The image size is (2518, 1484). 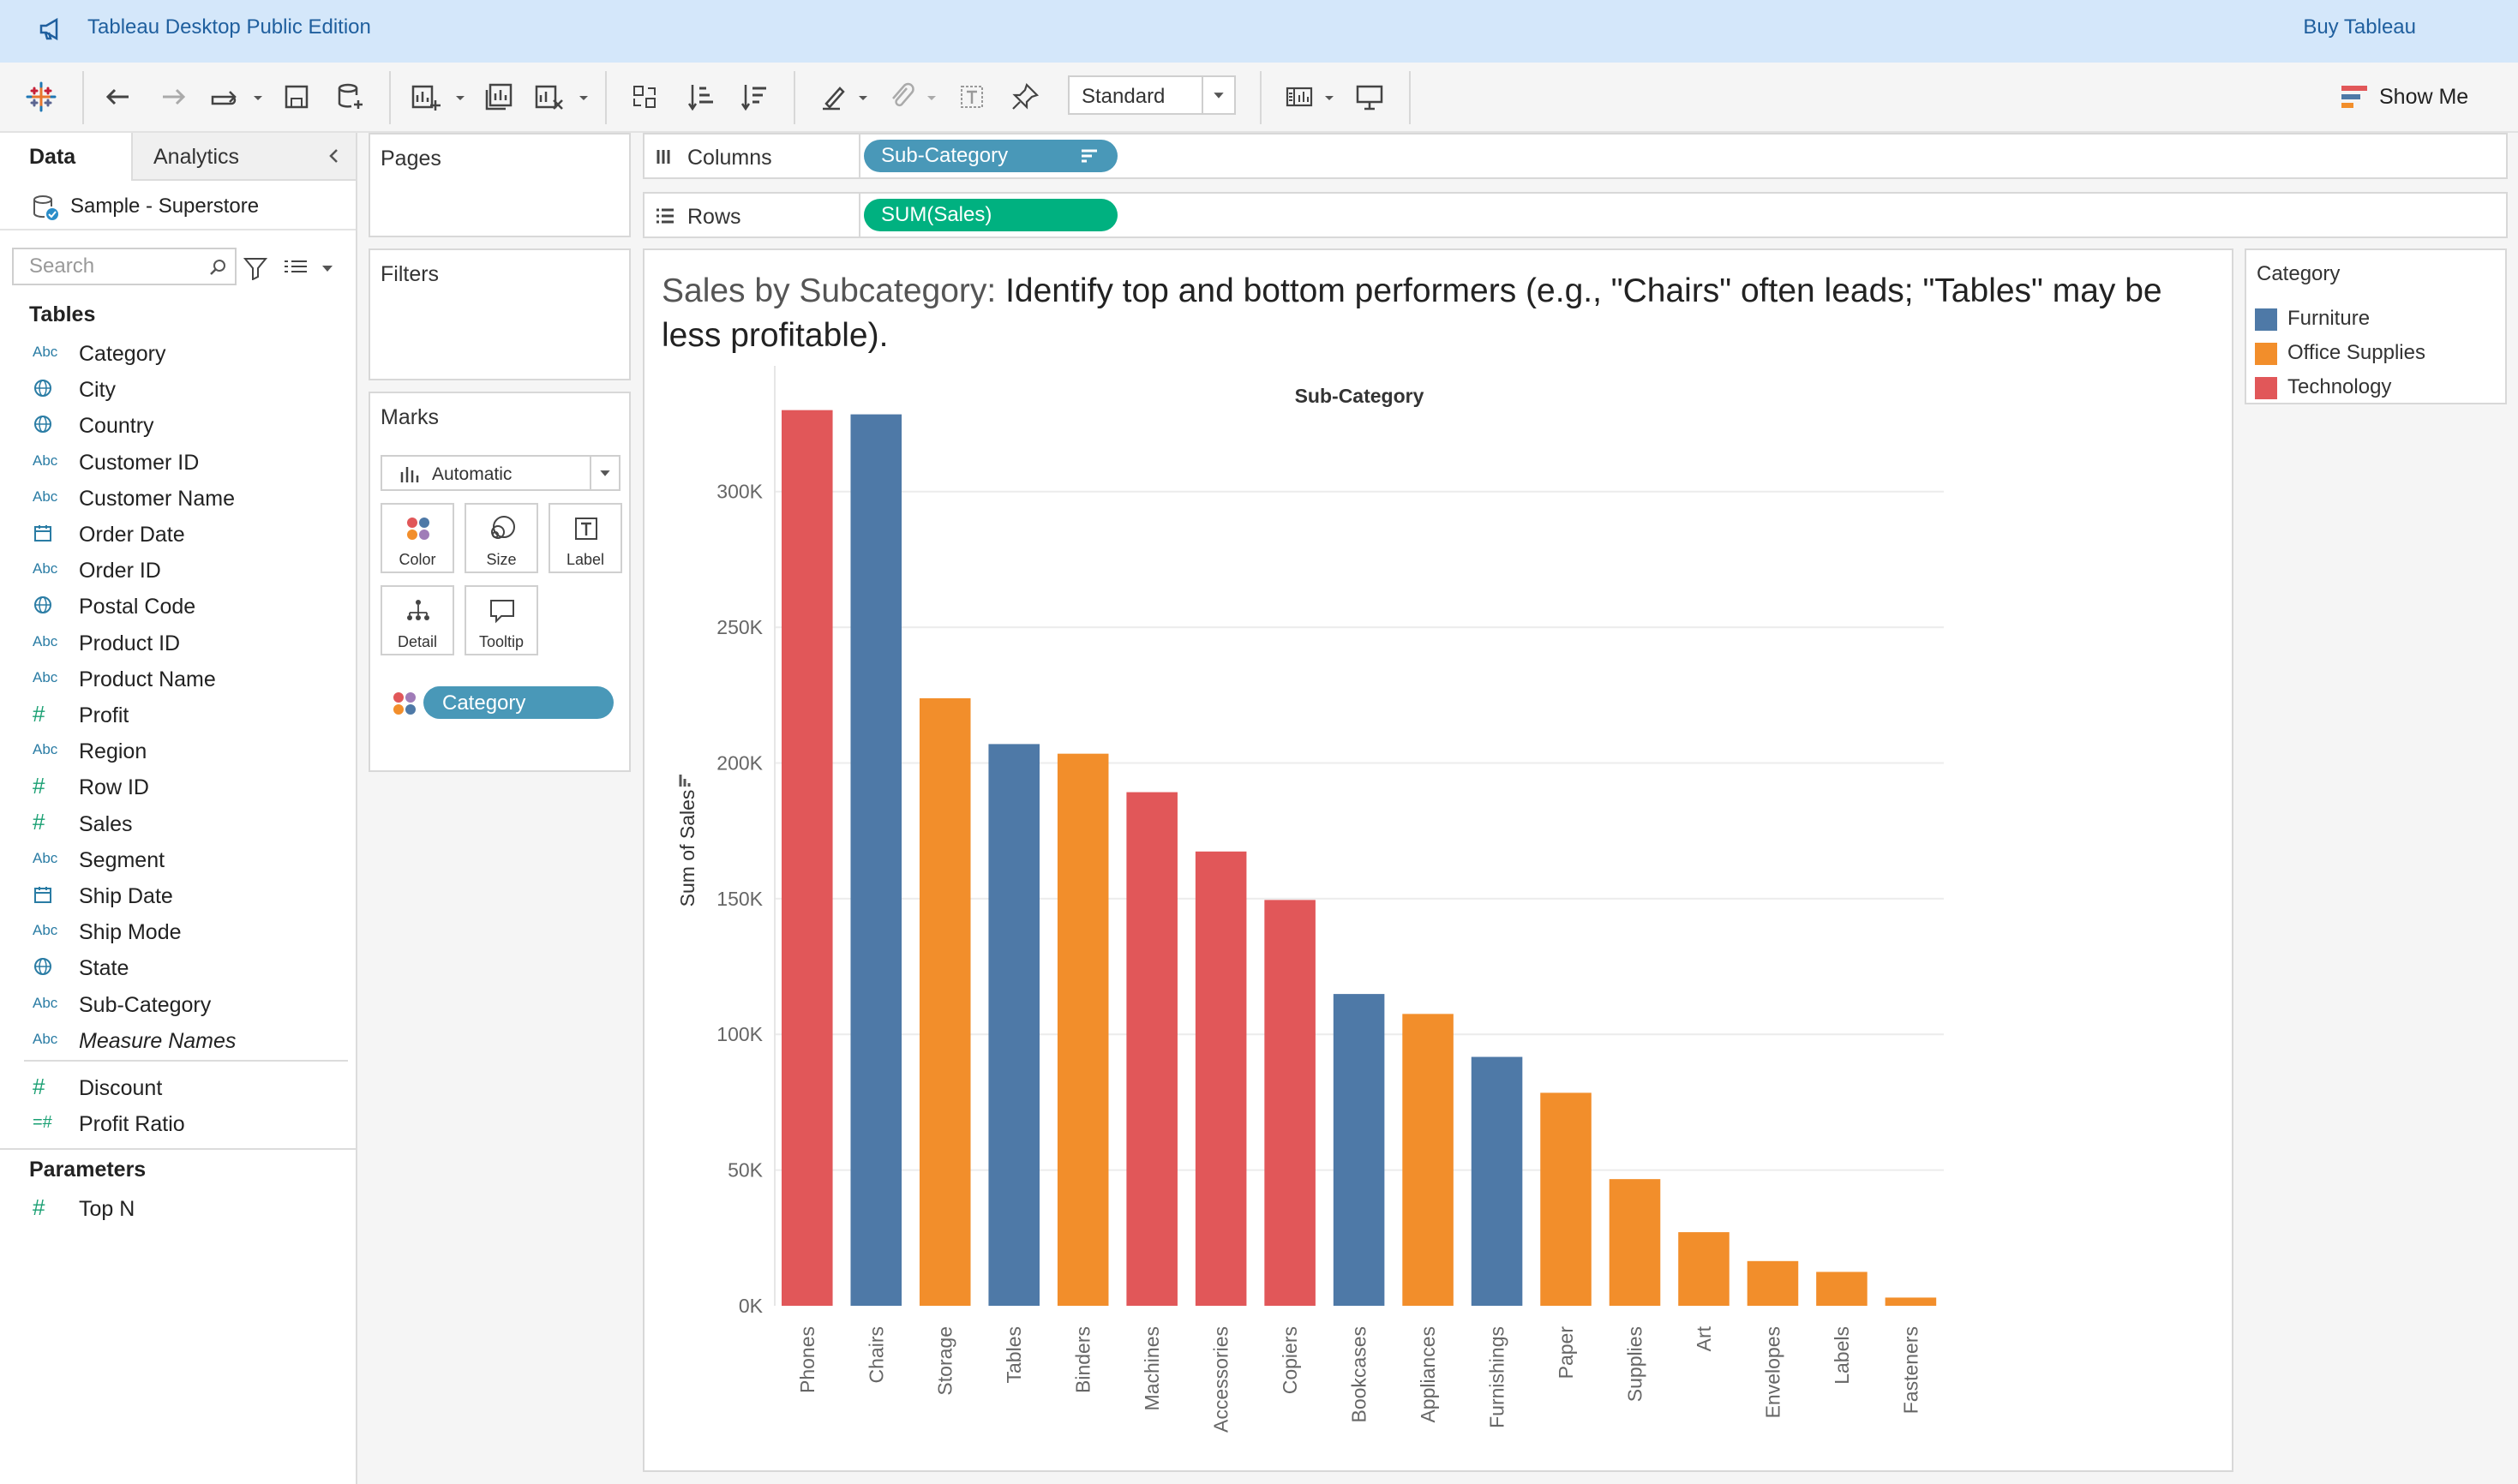 What do you see at coordinates (178, 353) in the screenshot?
I see `field-item: Abc Category` at bounding box center [178, 353].